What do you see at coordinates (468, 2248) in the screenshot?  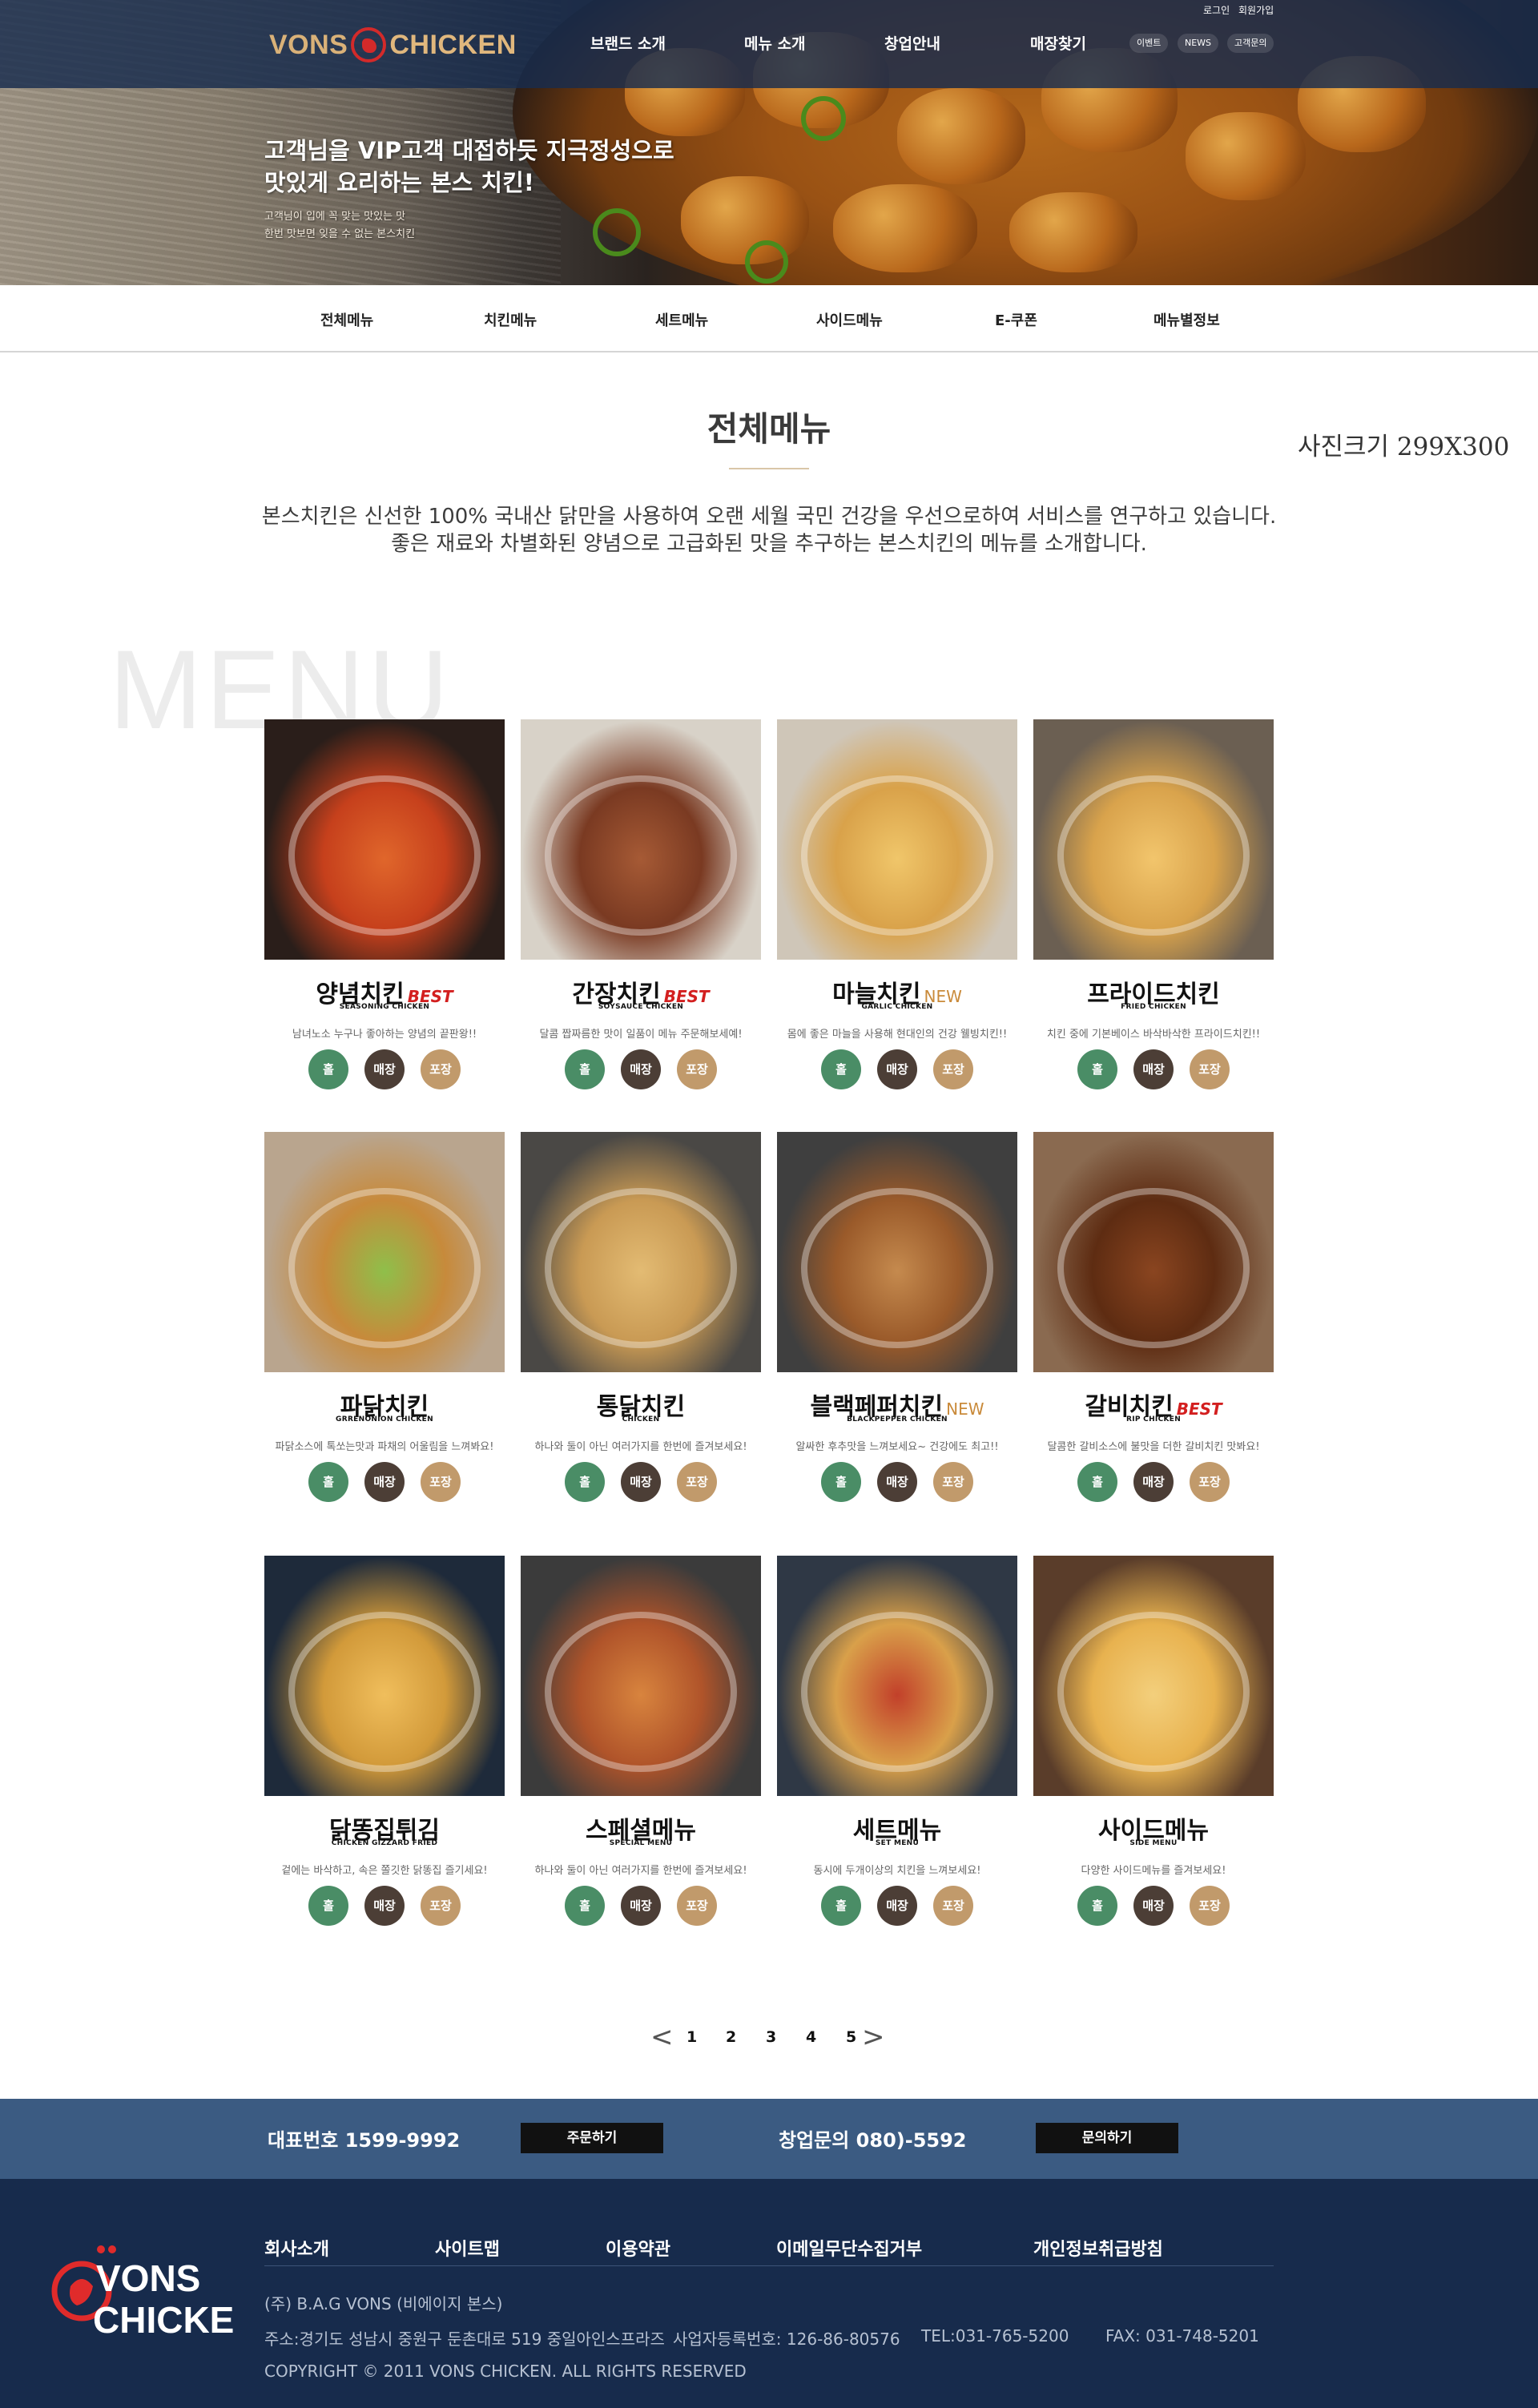 I see `footer-link-sitemap: 사이트맵` at bounding box center [468, 2248].